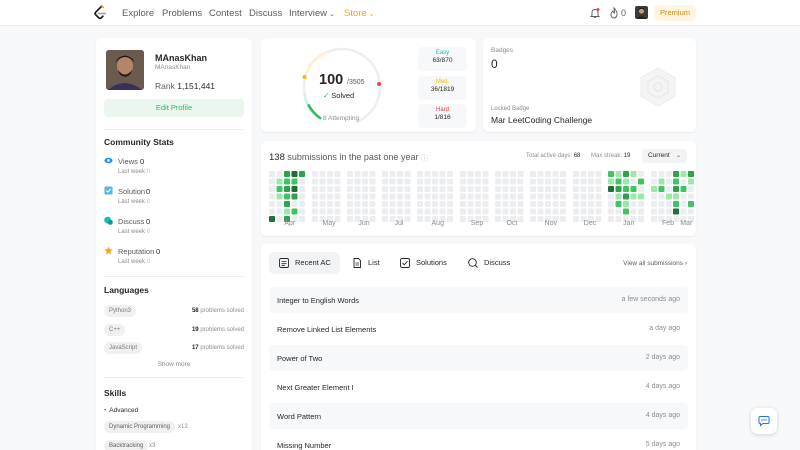 This screenshot has height=450, width=800. What do you see at coordinates (442, 88) in the screenshot?
I see `medium-stat: Med. 36/1819` at bounding box center [442, 88].